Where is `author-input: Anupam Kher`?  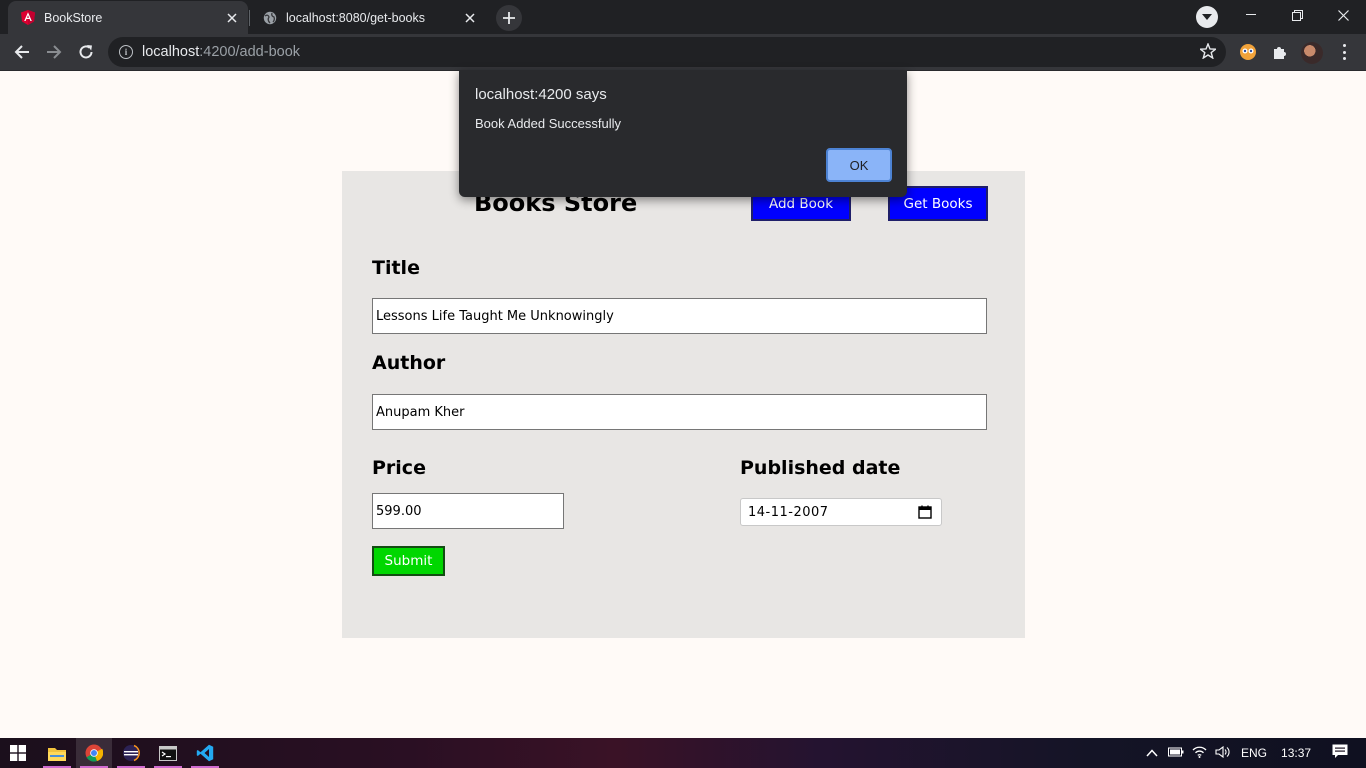 author-input: Anupam Kher is located at coordinates (679, 412).